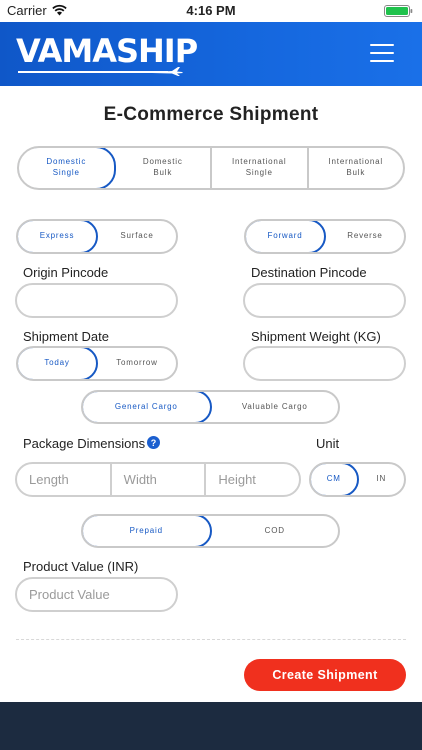 The image size is (422, 750). What do you see at coordinates (153, 442) in the screenshot?
I see `help-icon: ?` at bounding box center [153, 442].